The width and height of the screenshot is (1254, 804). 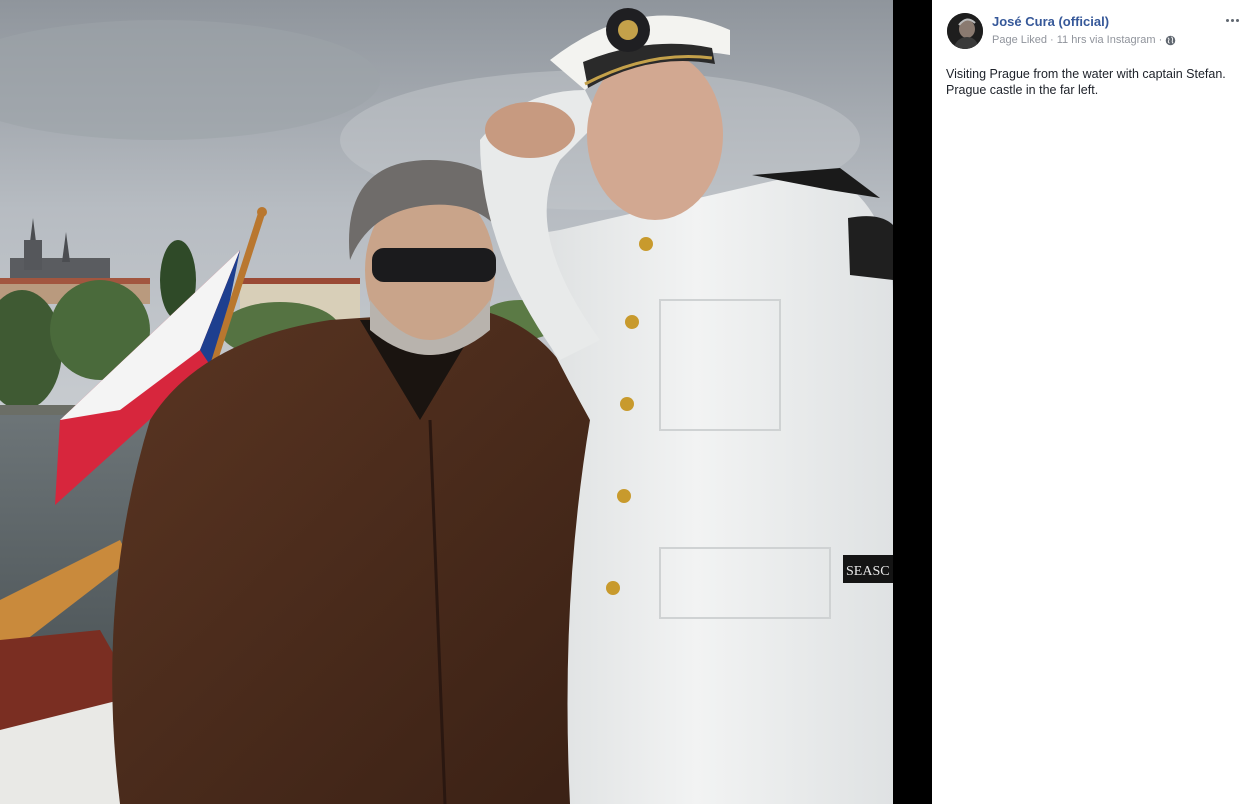 I want to click on avatar-image, so click(x=965, y=31).